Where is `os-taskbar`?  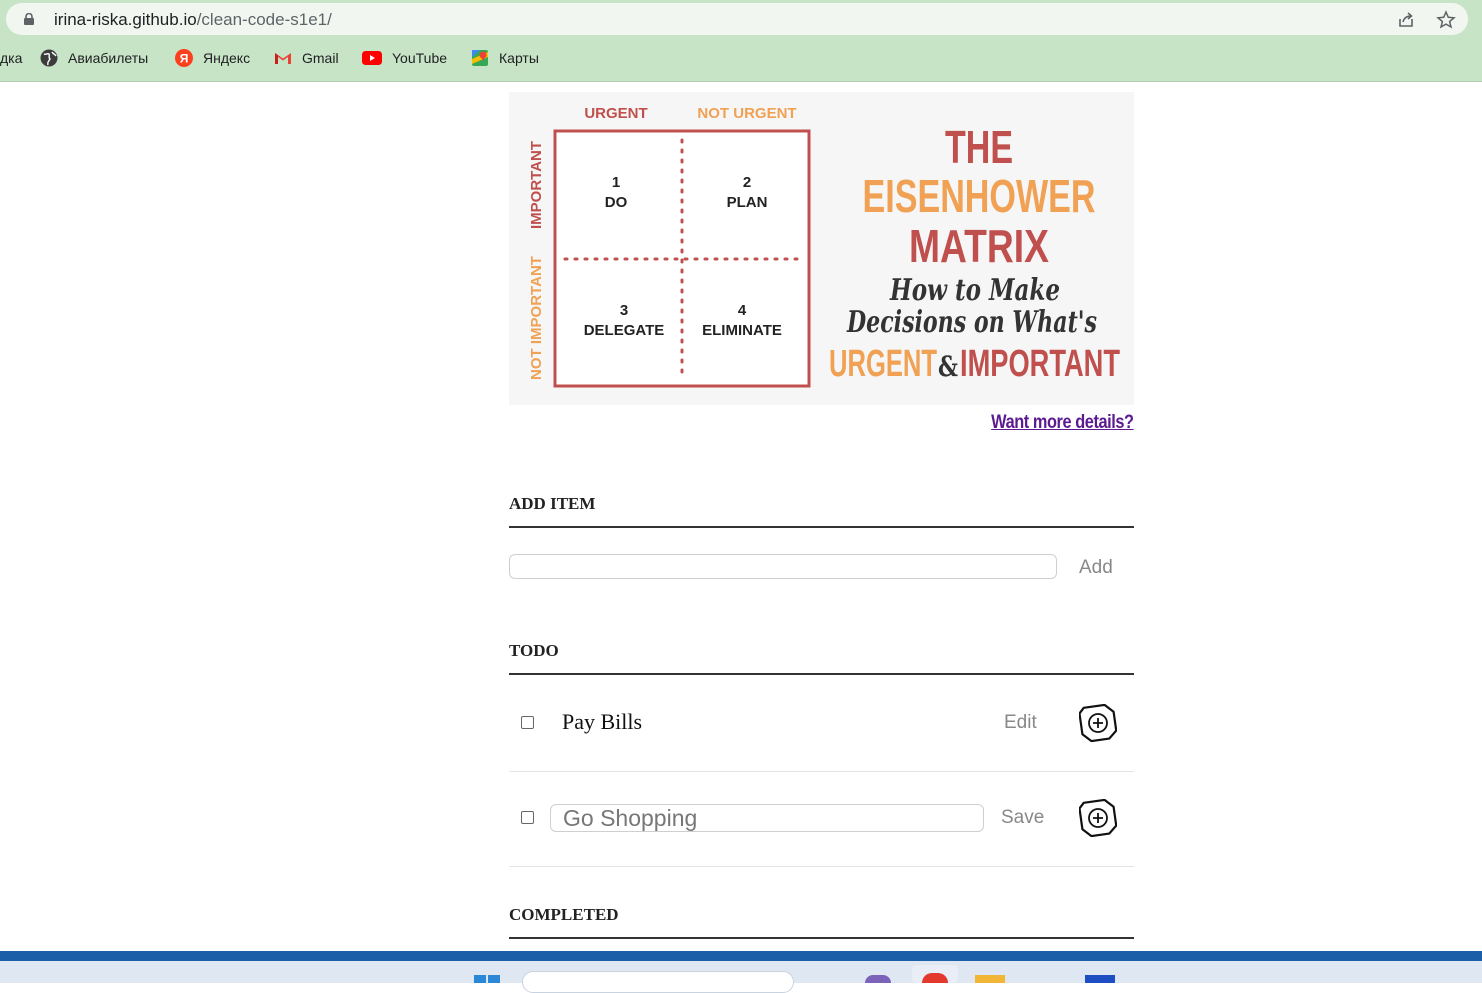
os-taskbar is located at coordinates (741, 977).